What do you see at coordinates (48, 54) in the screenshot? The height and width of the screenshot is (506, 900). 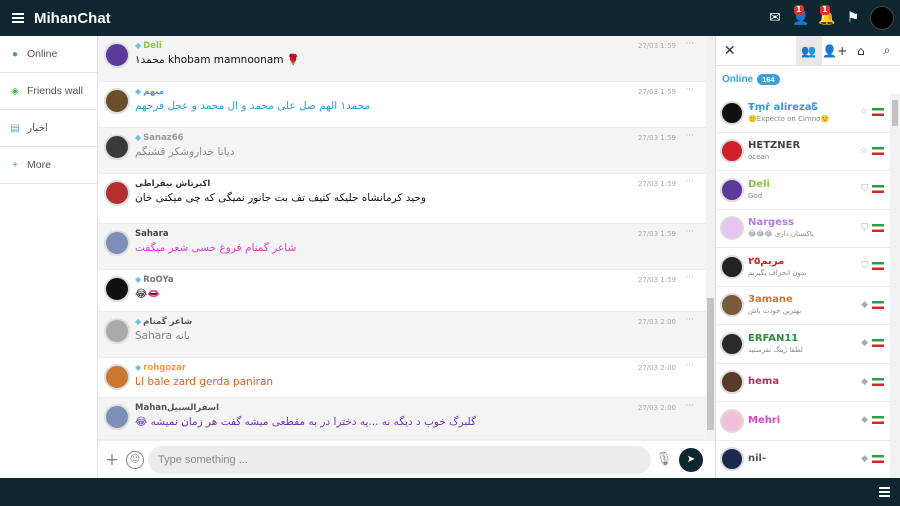 I see `nav-item-0: ● Online` at bounding box center [48, 54].